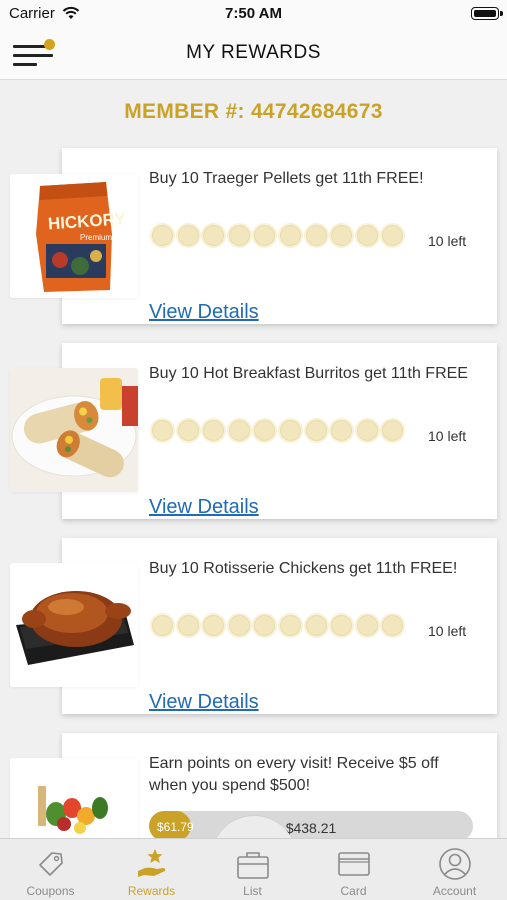  What do you see at coordinates (87, 221) in the screenshot?
I see `svg-text: HICKORY` at bounding box center [87, 221].